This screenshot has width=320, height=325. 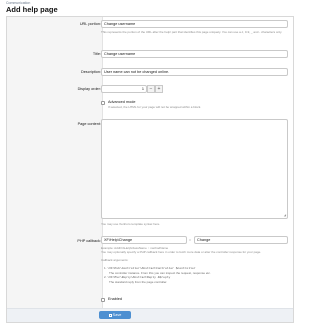 I want to click on form-footer, so click(x=150, y=315).